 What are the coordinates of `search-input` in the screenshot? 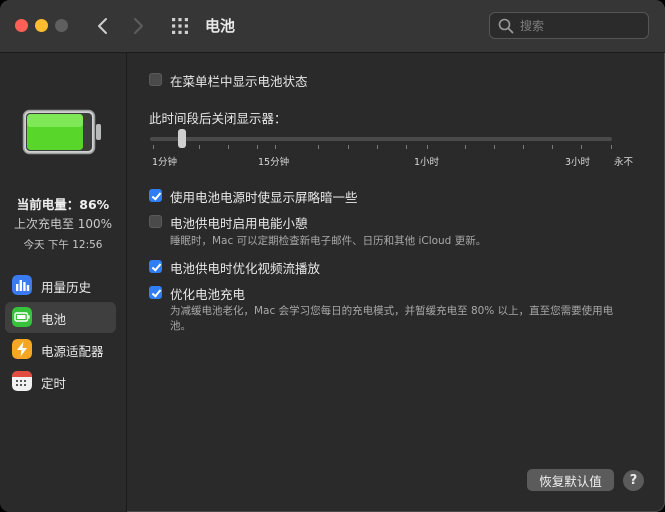 It's located at (580, 26).